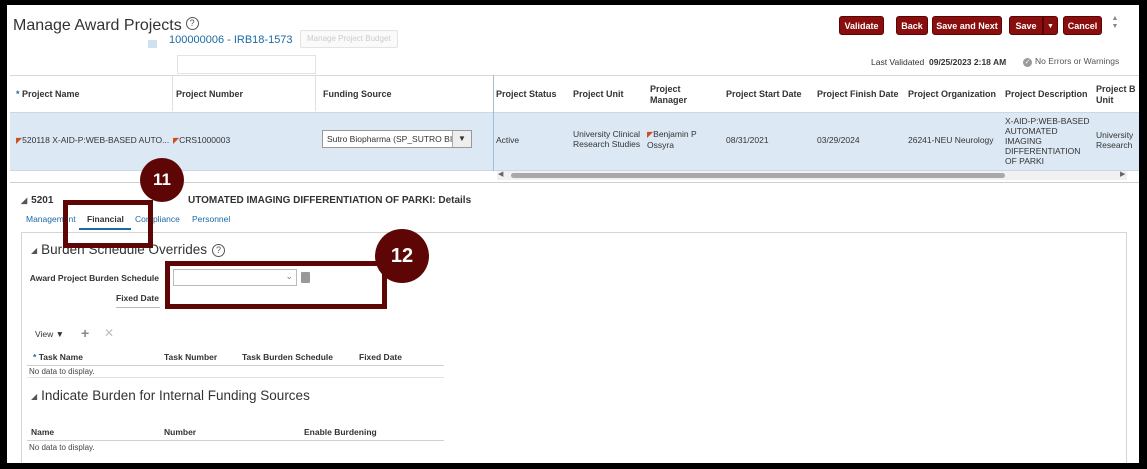  What do you see at coordinates (287, 357) in the screenshot?
I see `col-task-burden-schedule: Task Burden Schedule` at bounding box center [287, 357].